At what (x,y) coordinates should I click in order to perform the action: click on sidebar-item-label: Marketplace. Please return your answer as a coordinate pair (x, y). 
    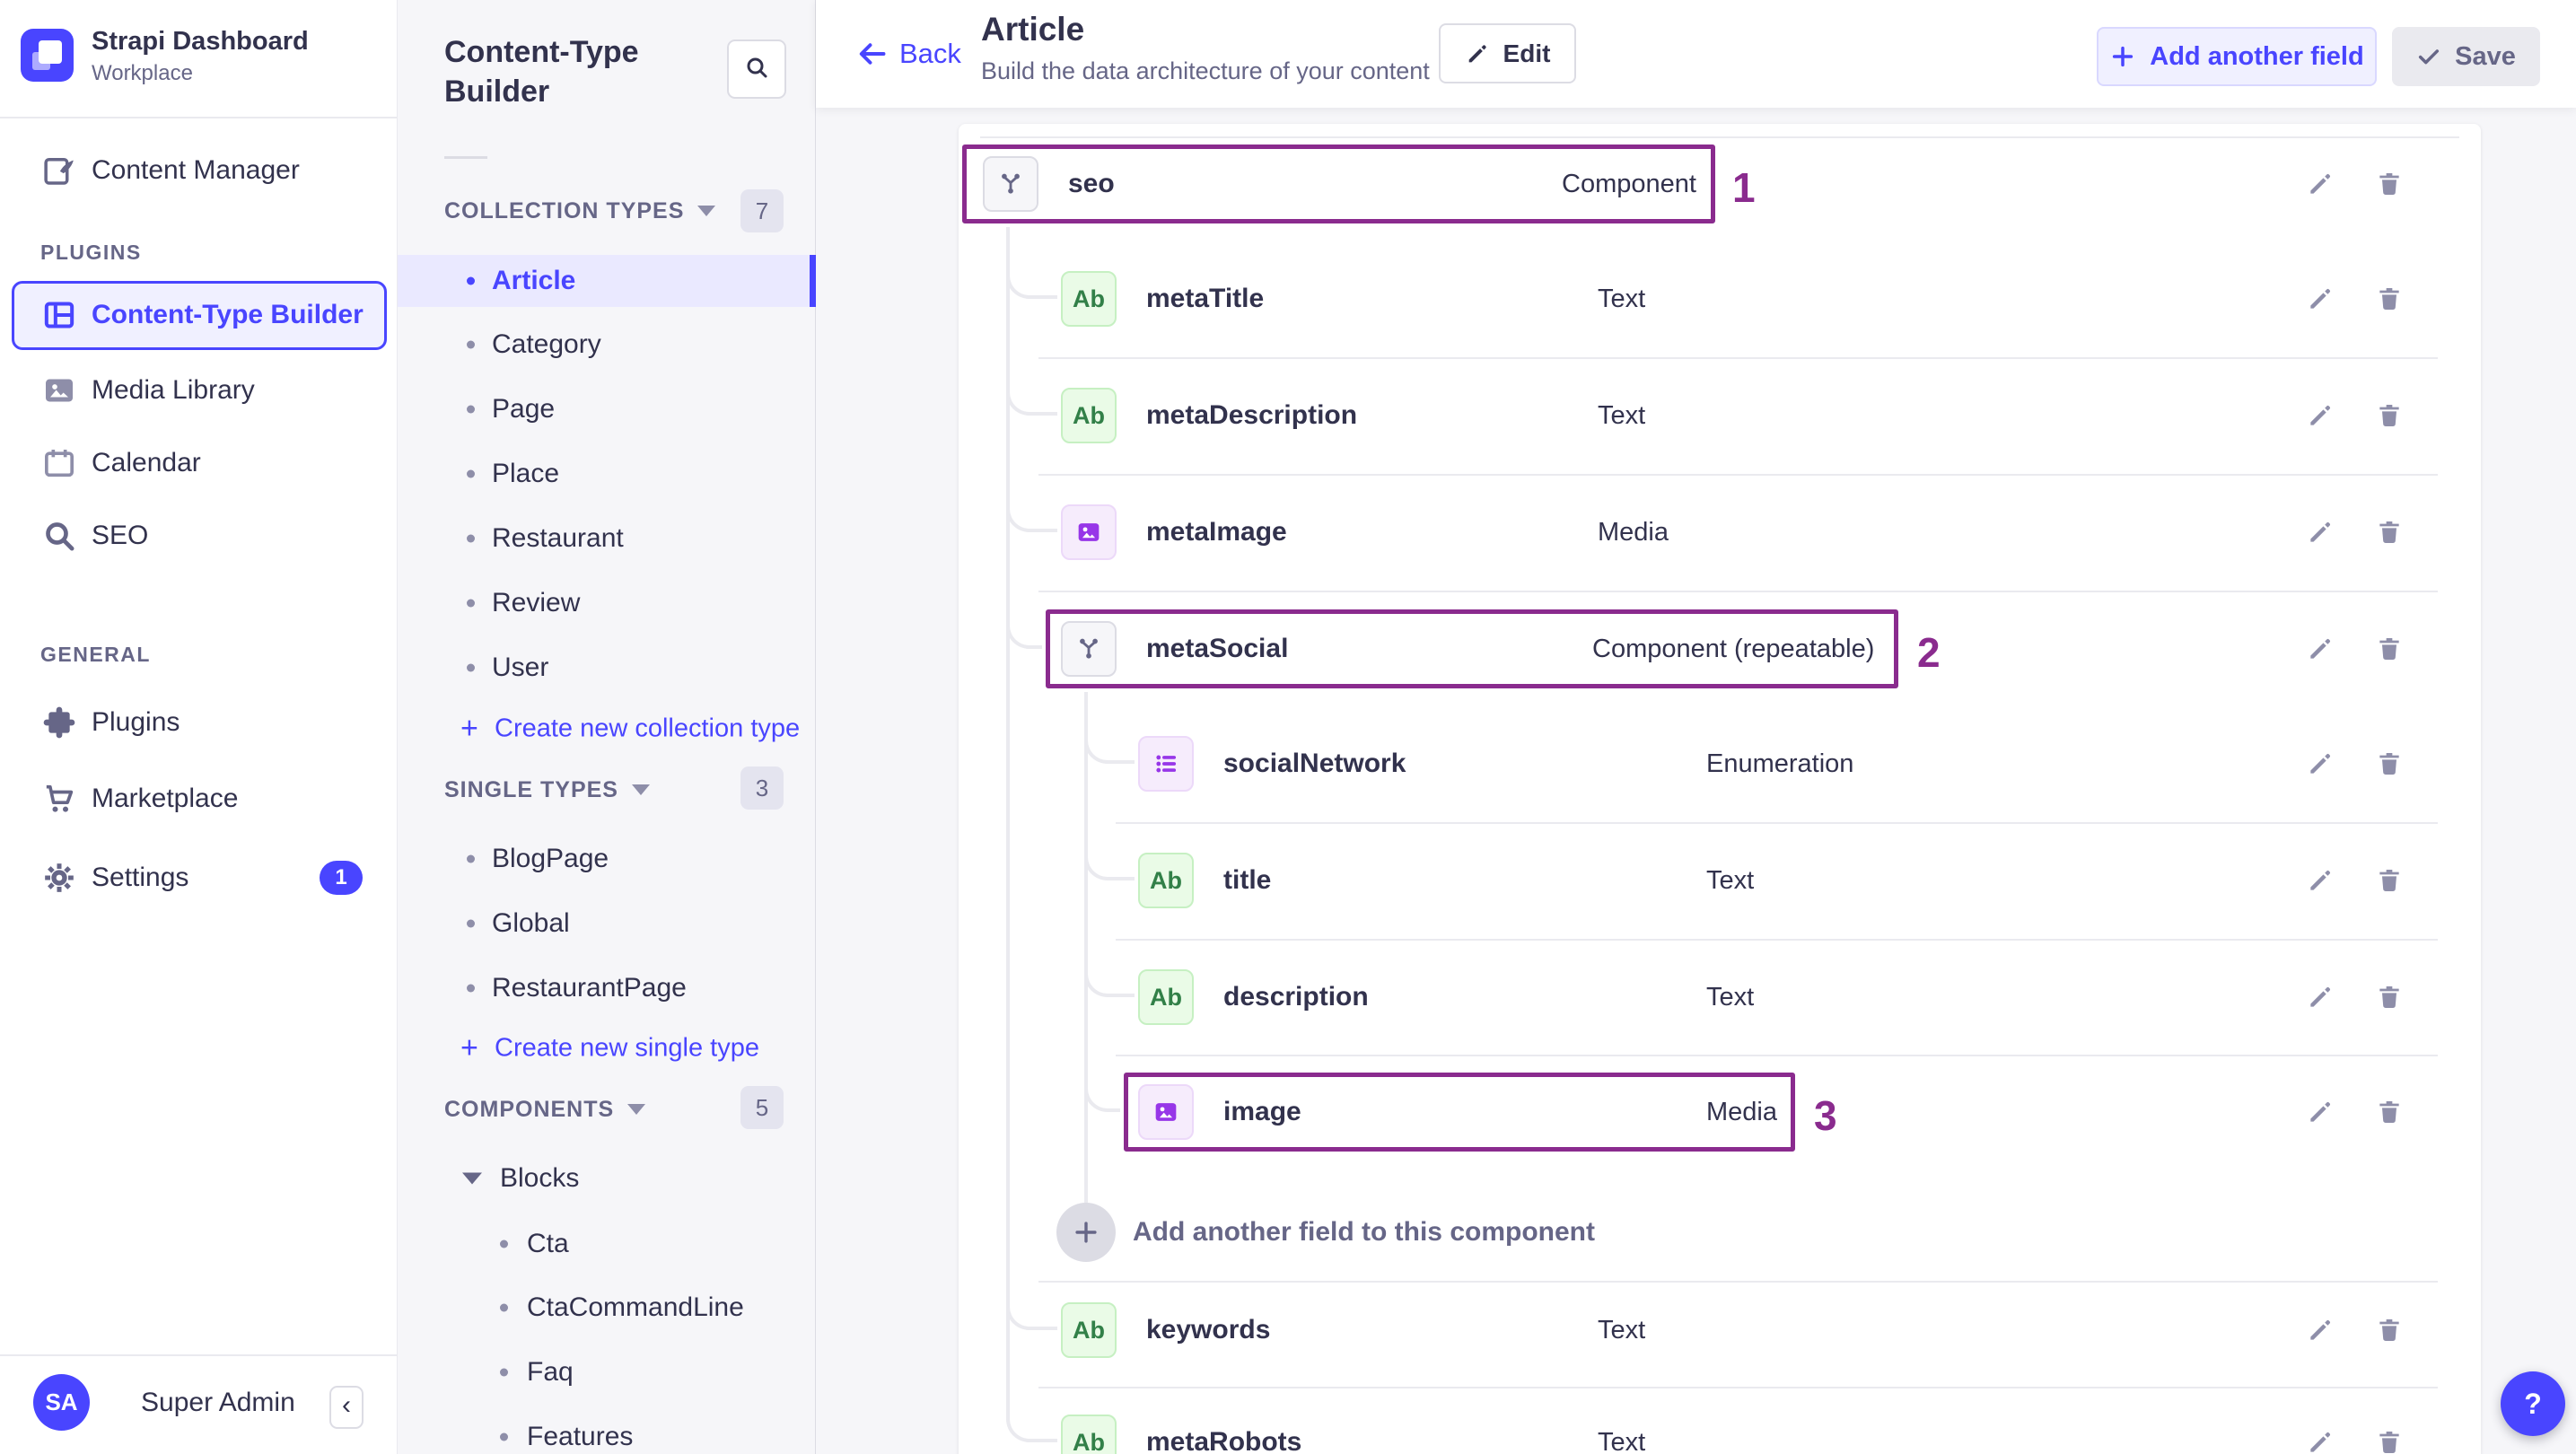
    Looking at the image, I should click on (165, 798).